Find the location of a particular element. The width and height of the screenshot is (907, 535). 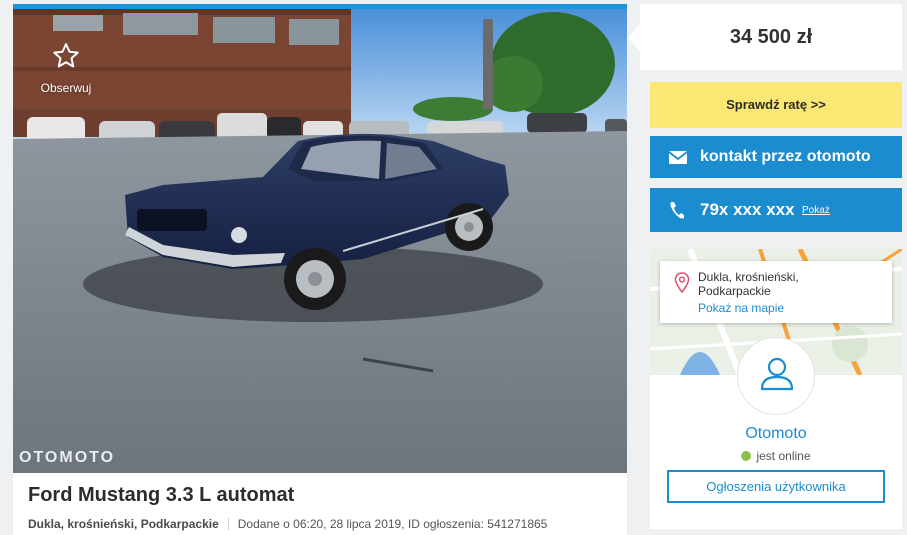

price-box: 34 500 zł is located at coordinates (765, 37).